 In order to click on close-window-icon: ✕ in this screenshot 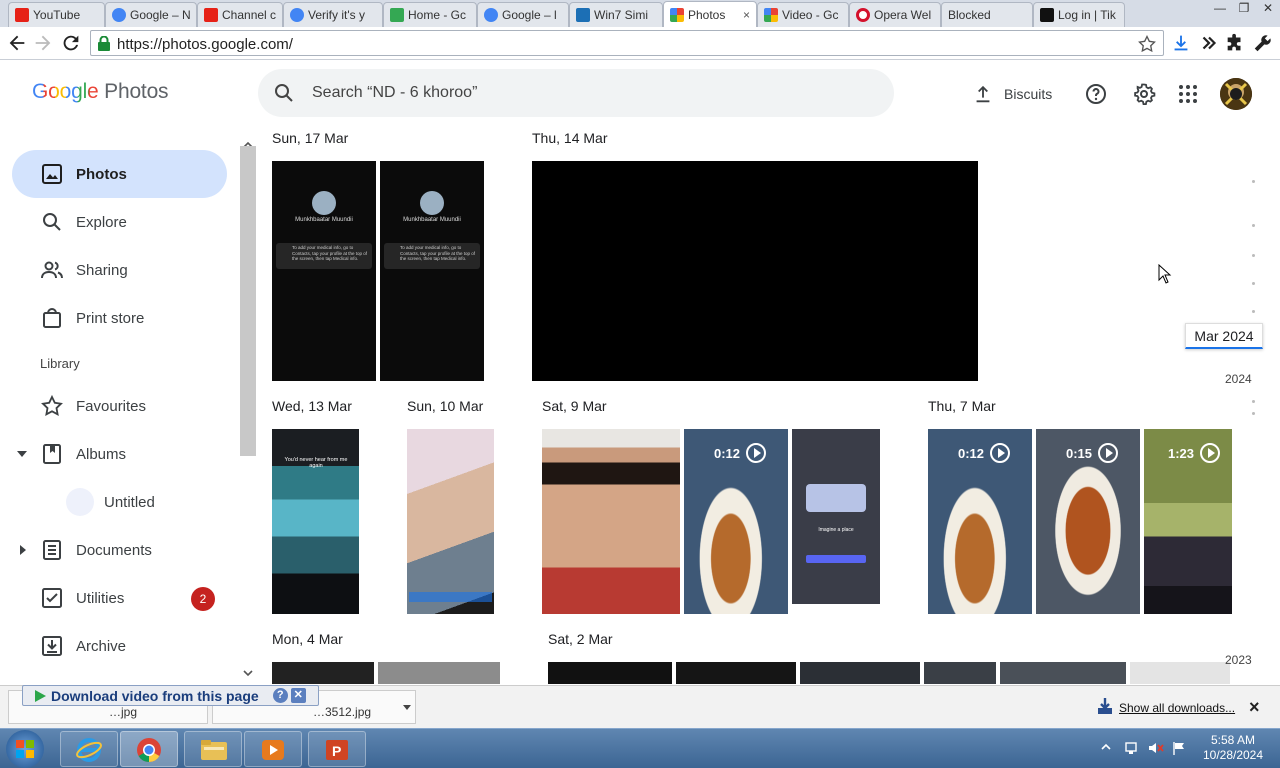, I will do `click(1268, 10)`.